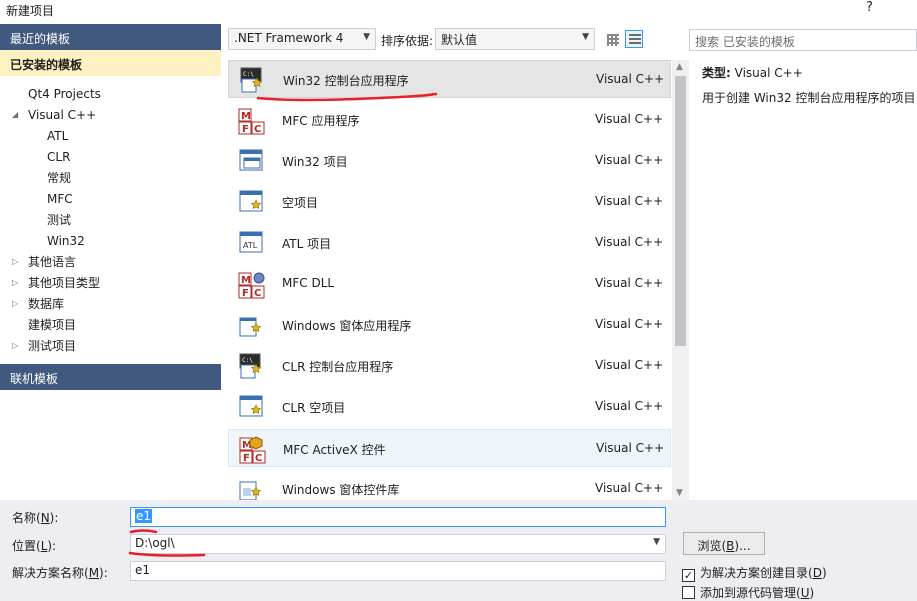  Describe the element at coordinates (612, 39) in the screenshot. I see `small-icons-view-button` at that location.